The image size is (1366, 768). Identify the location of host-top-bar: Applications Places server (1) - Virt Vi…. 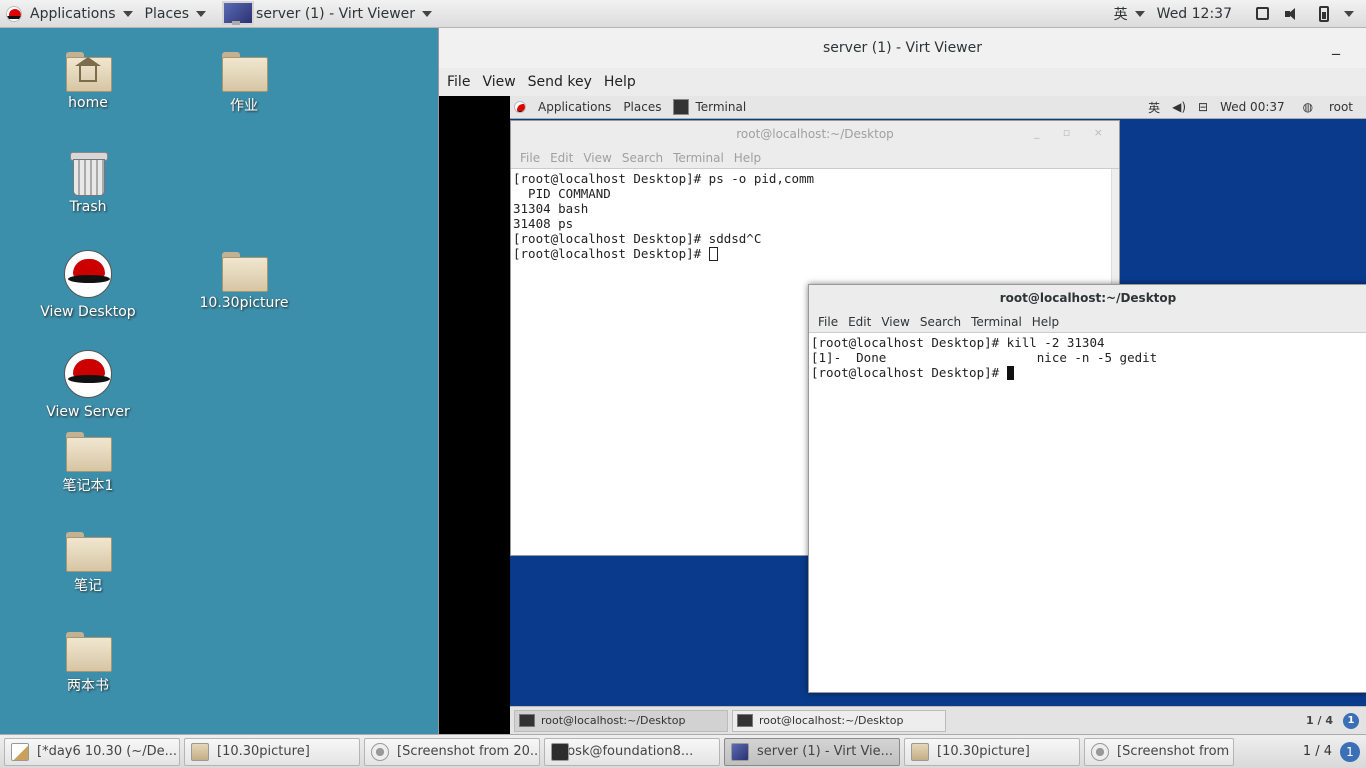
(683, 14).